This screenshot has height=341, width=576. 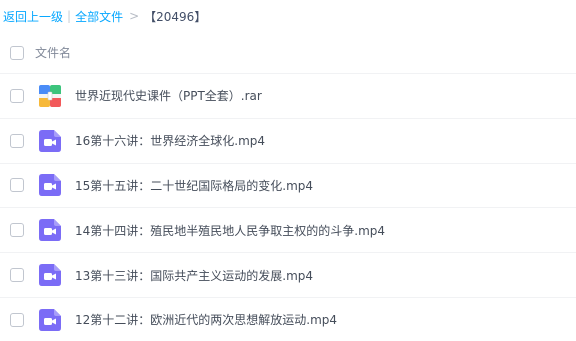 I want to click on file-row: 世界近现代史课件（PPT全套）.rar, so click(x=288, y=96).